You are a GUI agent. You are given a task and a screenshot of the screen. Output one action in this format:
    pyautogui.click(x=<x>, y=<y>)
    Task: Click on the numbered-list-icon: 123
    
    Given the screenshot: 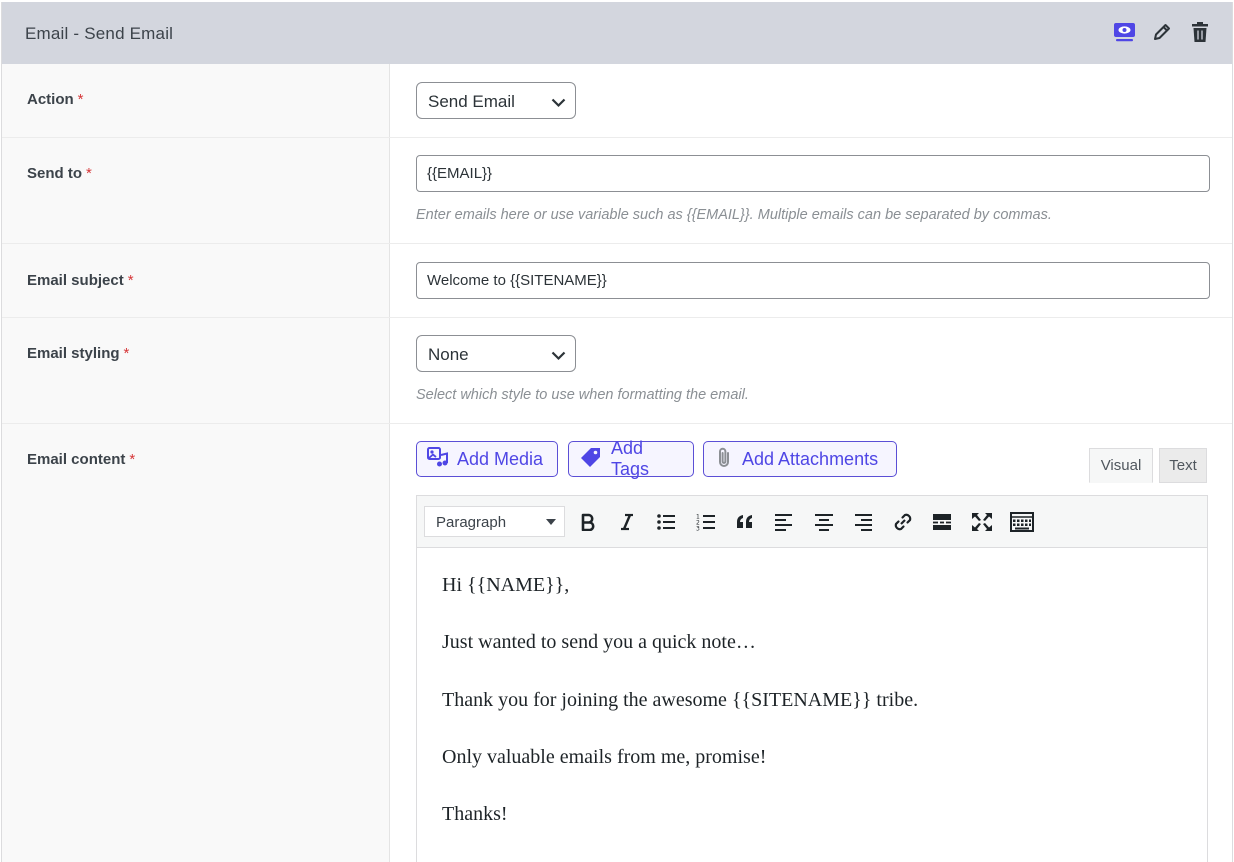 What is the action you would take?
    pyautogui.click(x=706, y=522)
    